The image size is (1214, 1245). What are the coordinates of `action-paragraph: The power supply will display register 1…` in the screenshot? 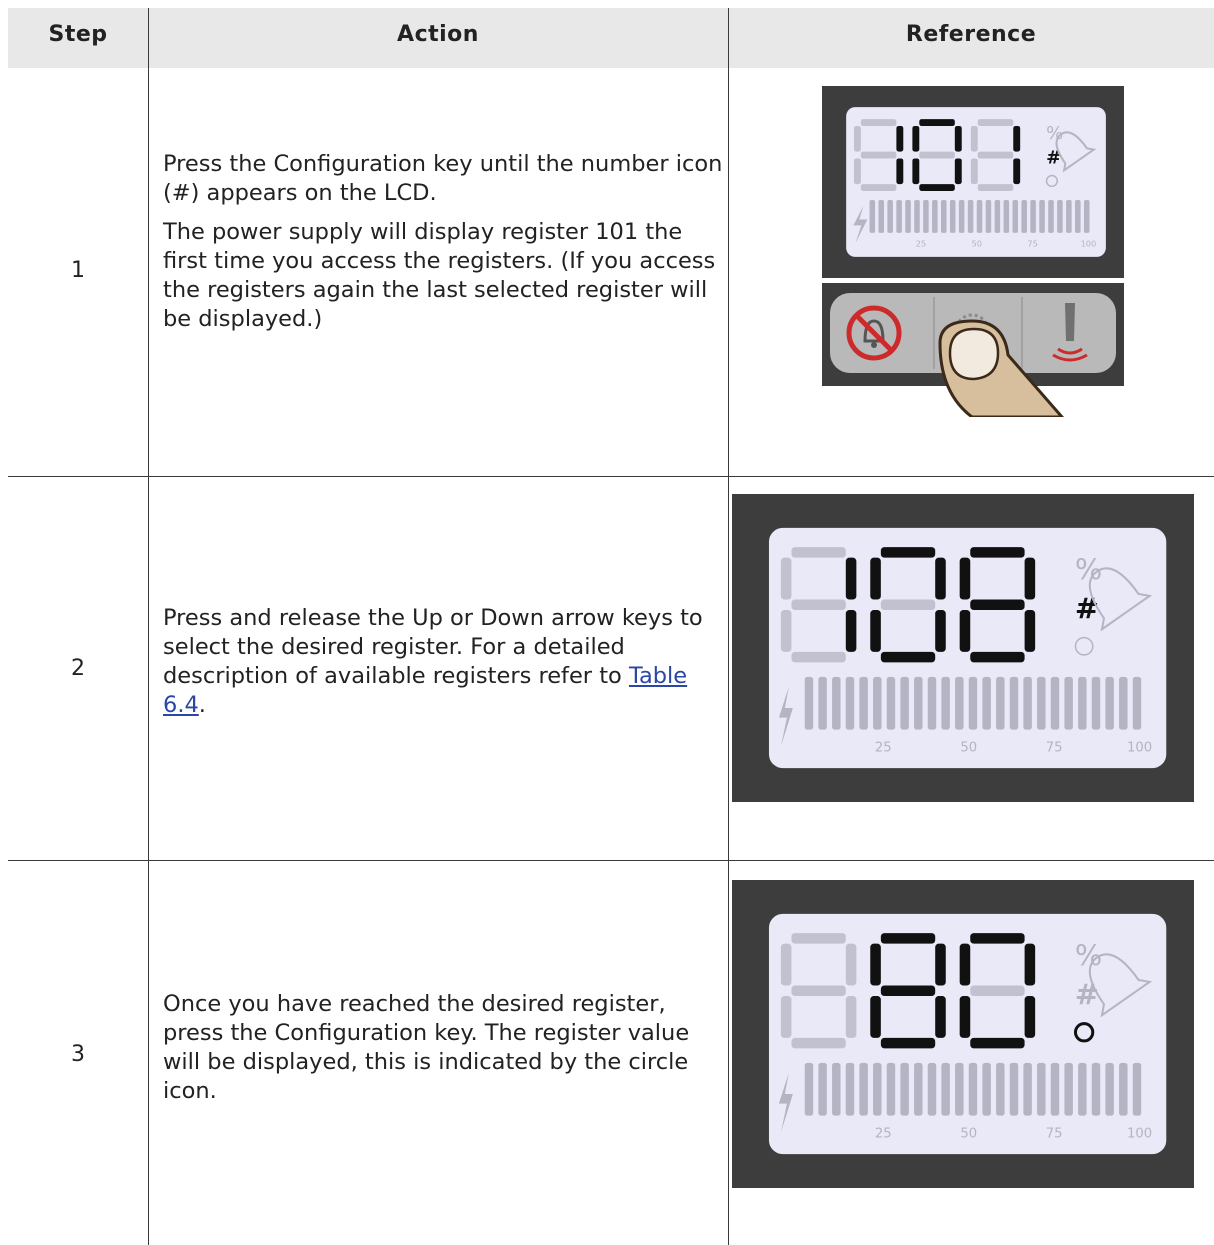 It's located at (439, 275).